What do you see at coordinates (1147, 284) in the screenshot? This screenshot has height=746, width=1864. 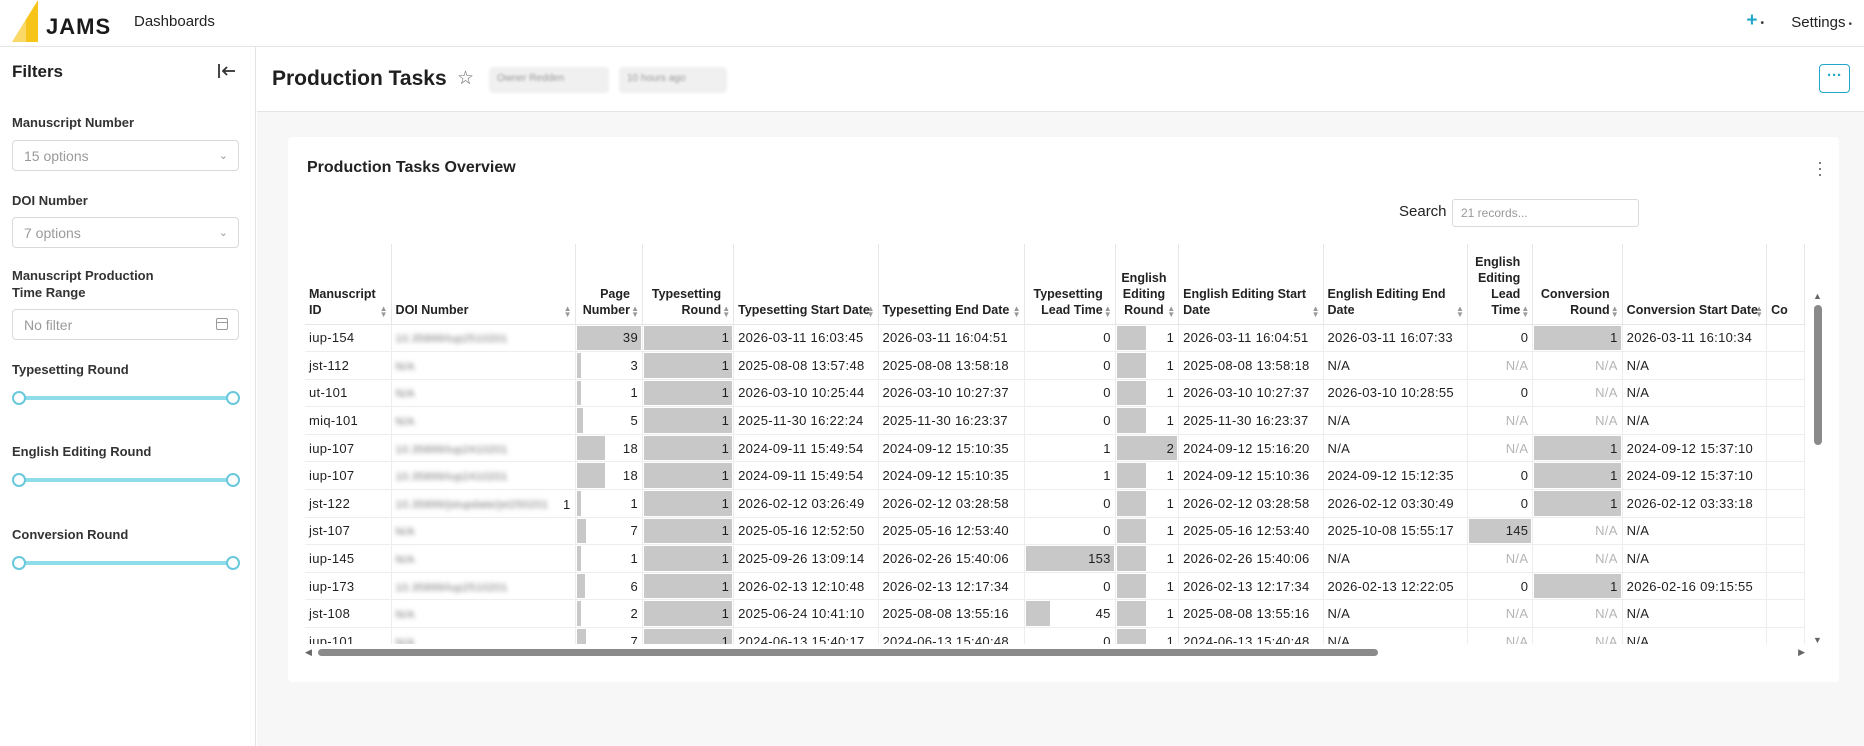 I see `col-header-english-editing-round: English Editing Round ▲ ▼` at bounding box center [1147, 284].